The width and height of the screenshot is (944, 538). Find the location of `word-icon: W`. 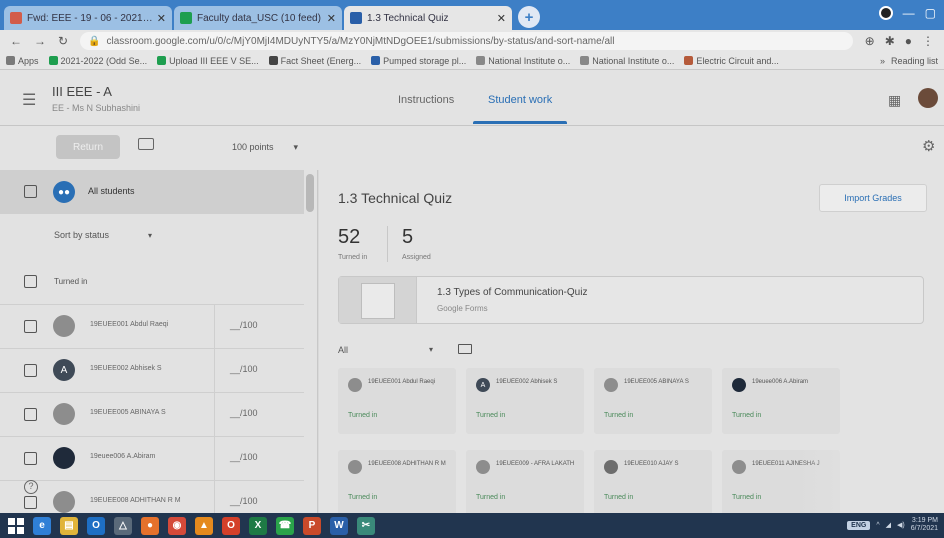

word-icon: W is located at coordinates (339, 525).